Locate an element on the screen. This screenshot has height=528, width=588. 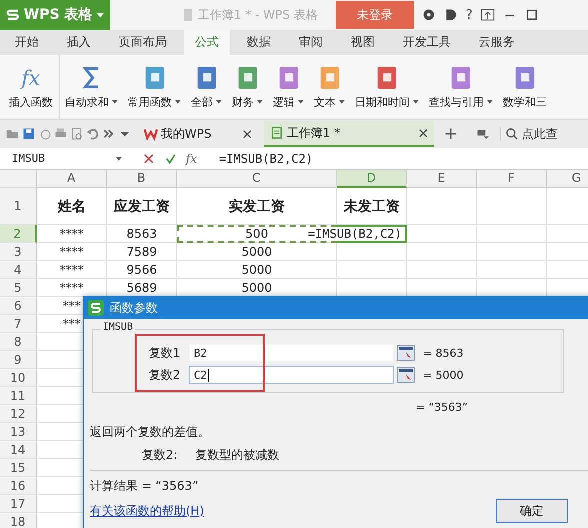
ribbon-button: 逻辑 is located at coordinates (288, 87).